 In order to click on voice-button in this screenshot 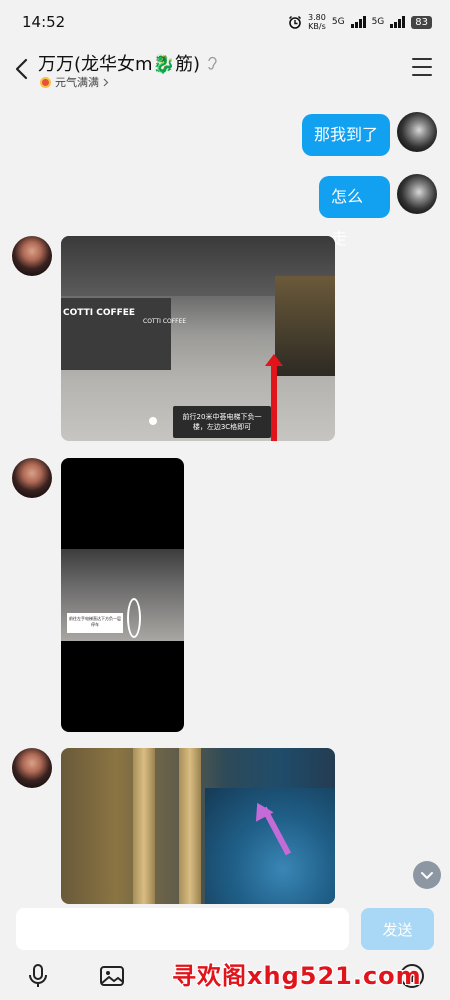, I will do `click(38, 976)`.